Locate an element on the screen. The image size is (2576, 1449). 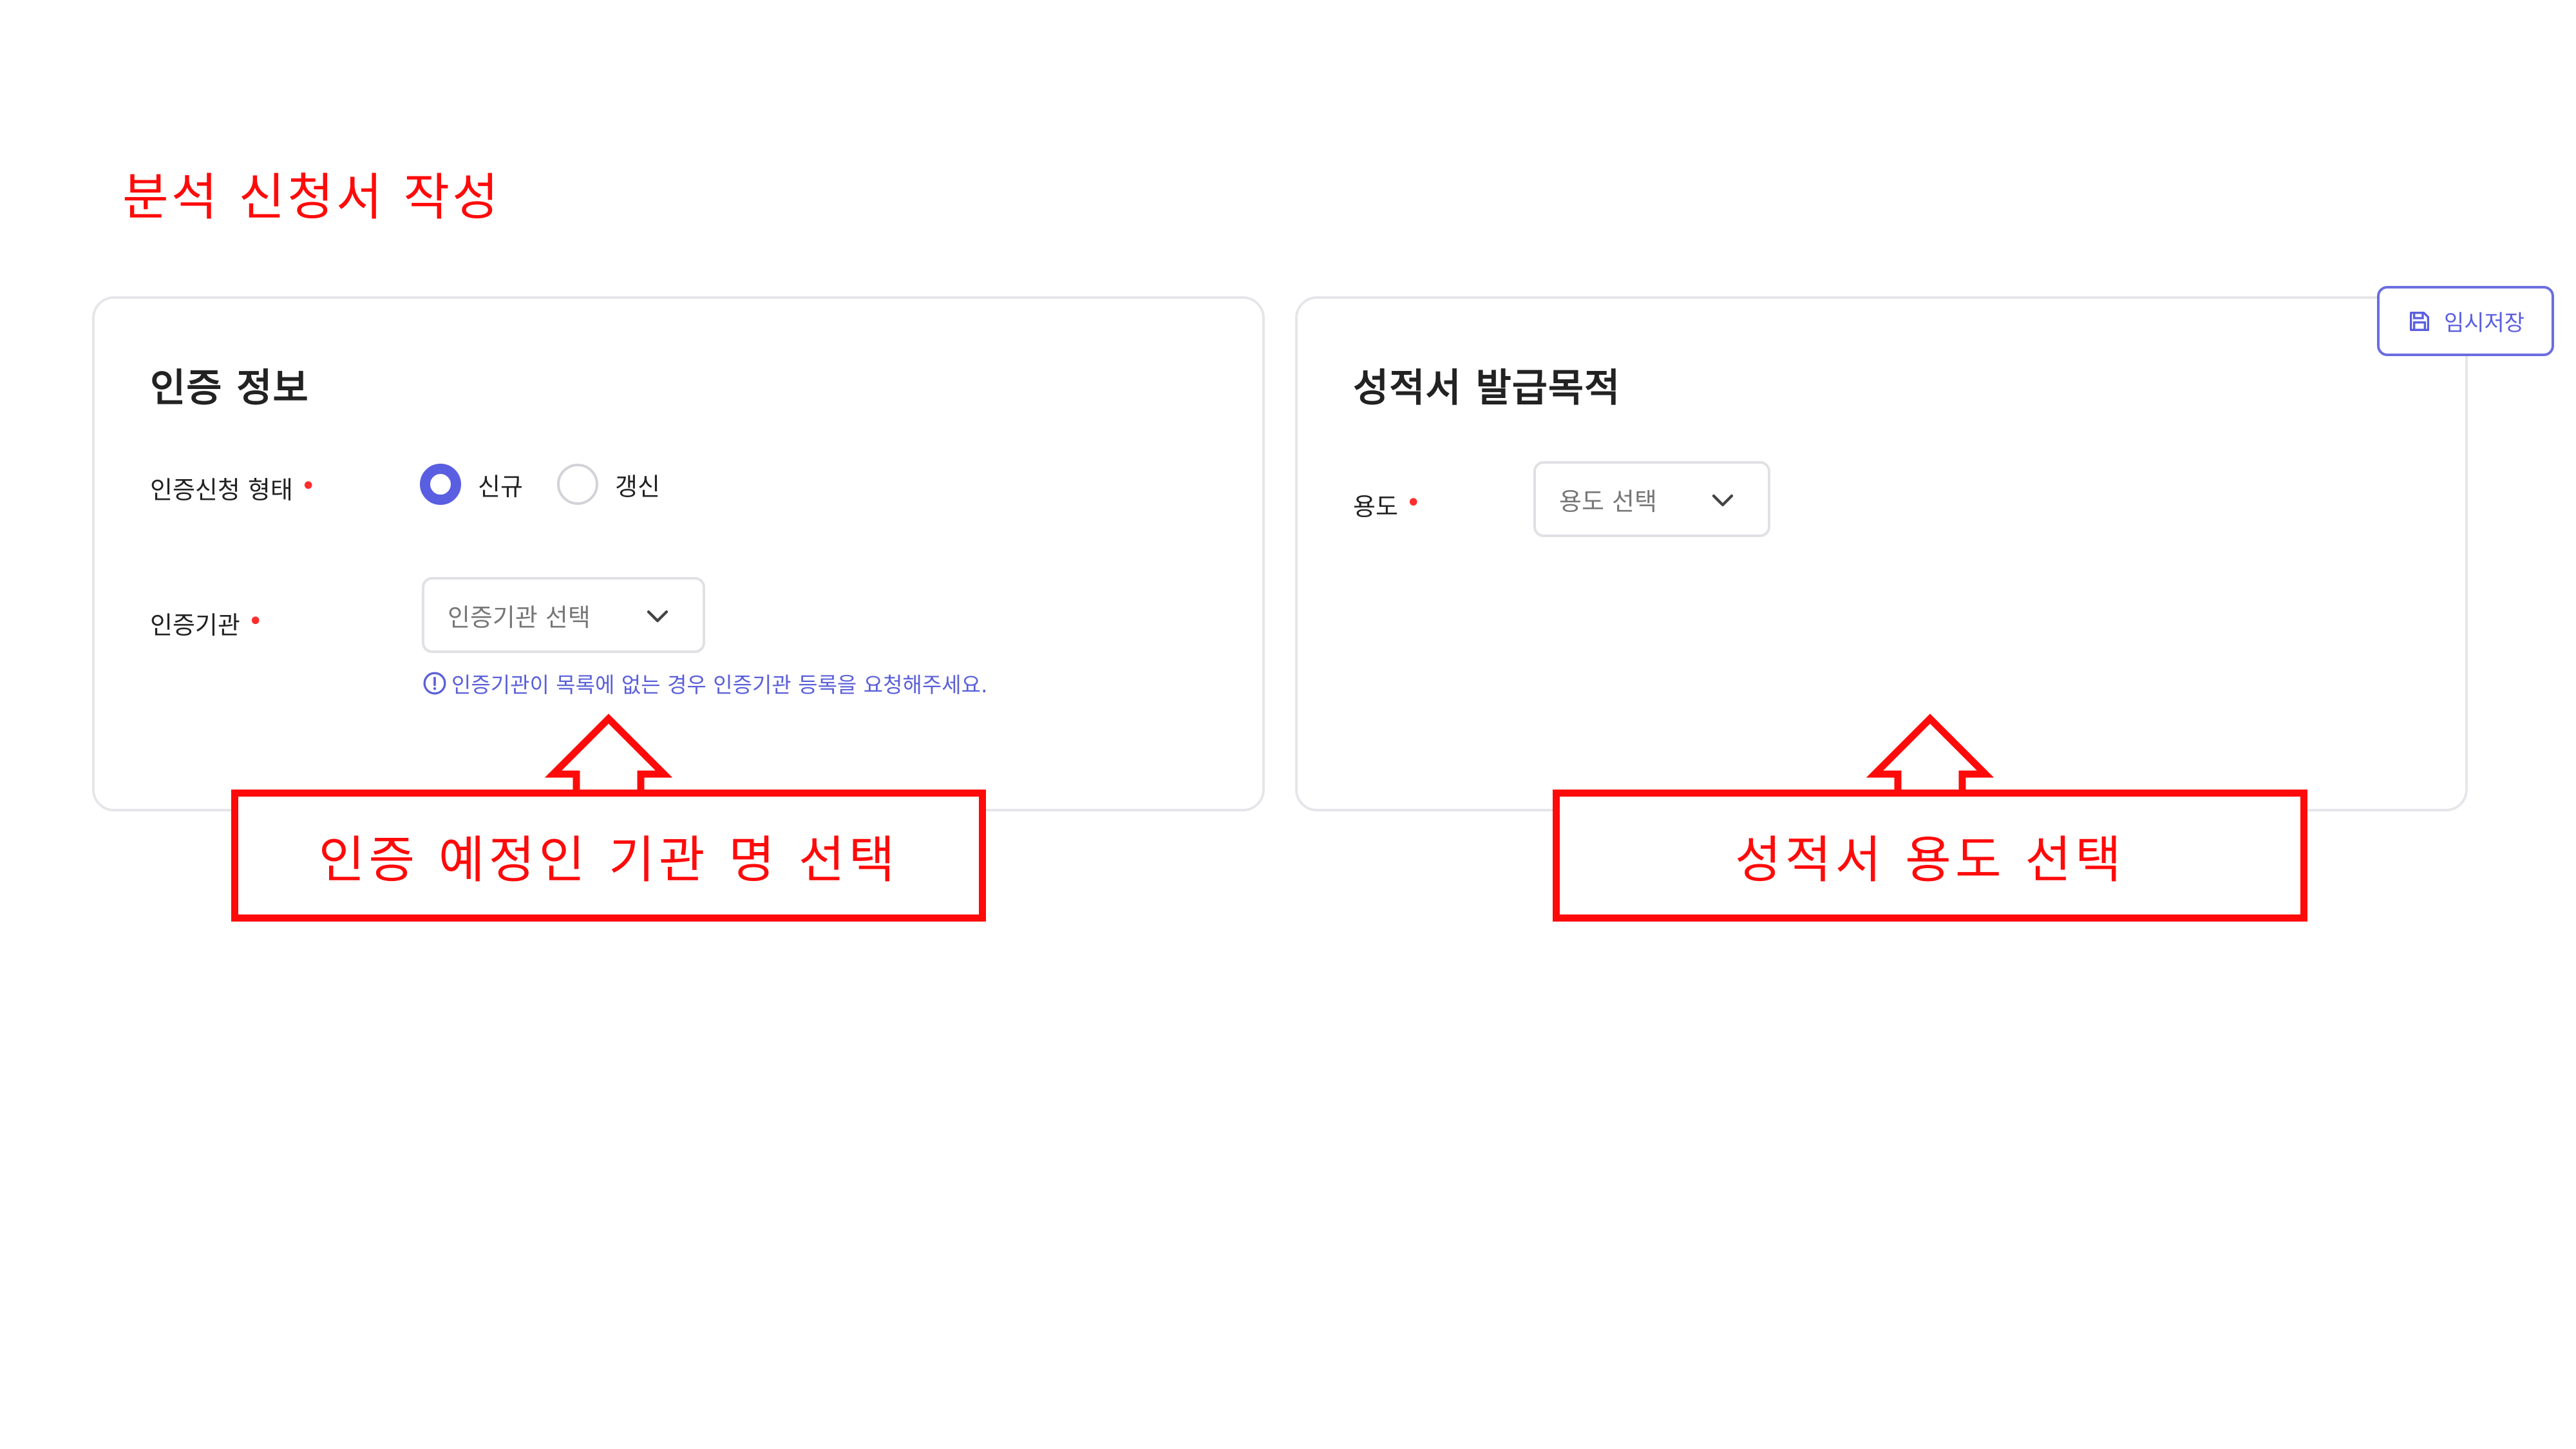
radio-renew-indicator is located at coordinates (577, 484).